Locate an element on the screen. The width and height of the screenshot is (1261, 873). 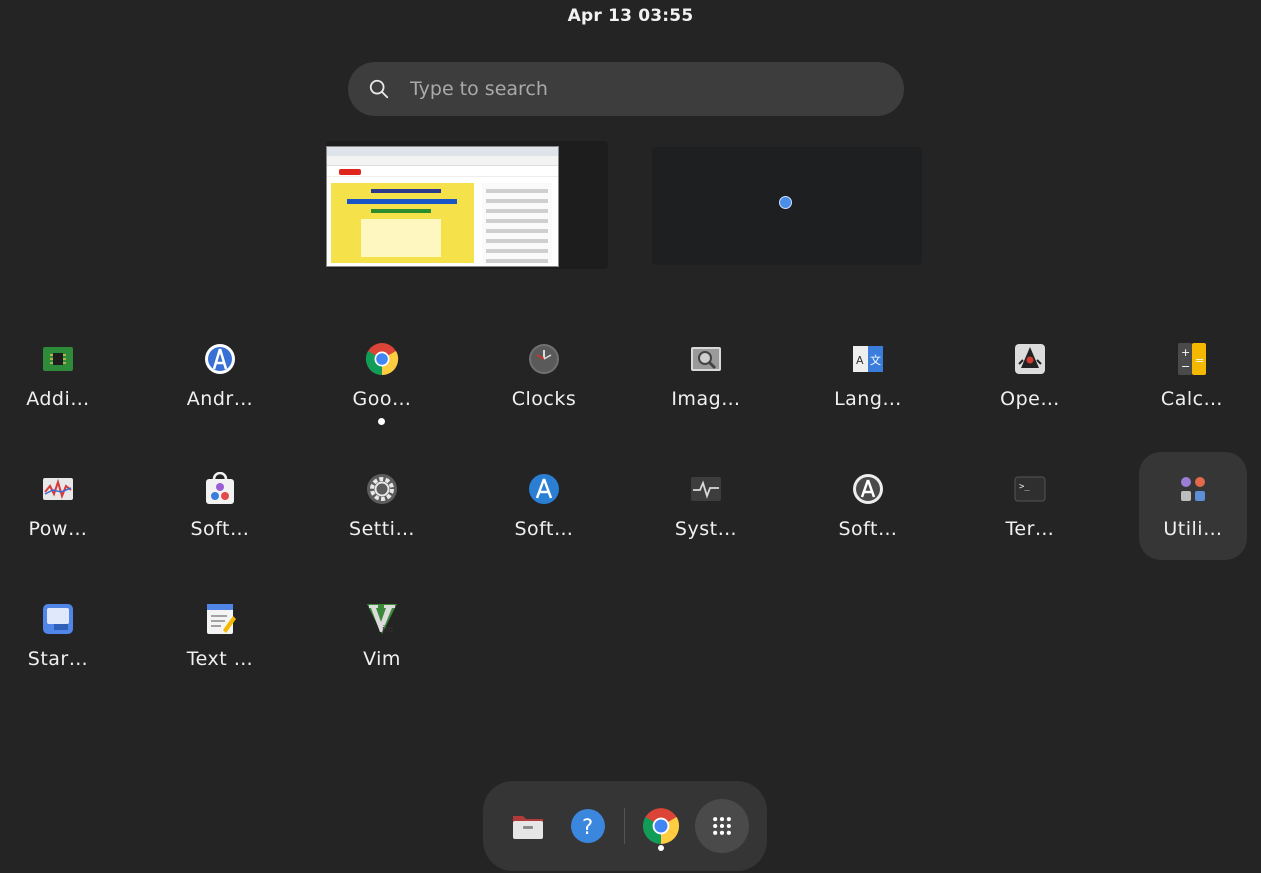
startup-disk-icon is located at coordinates (58, 619).